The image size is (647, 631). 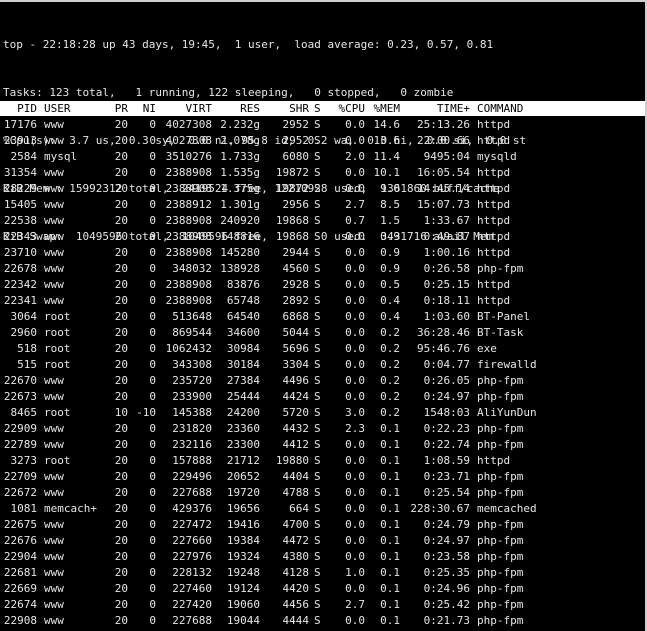 I want to click on process-time: 25:13.26, so click(x=443, y=124).